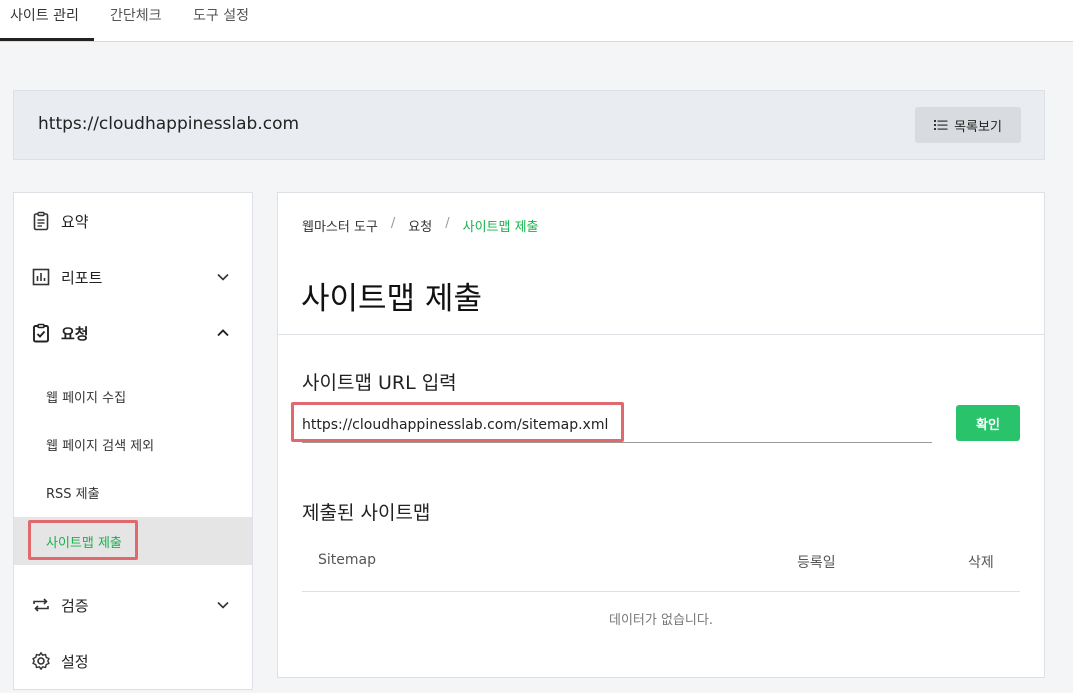 The image size is (1073, 693). What do you see at coordinates (41, 661) in the screenshot?
I see `gear-icon` at bounding box center [41, 661].